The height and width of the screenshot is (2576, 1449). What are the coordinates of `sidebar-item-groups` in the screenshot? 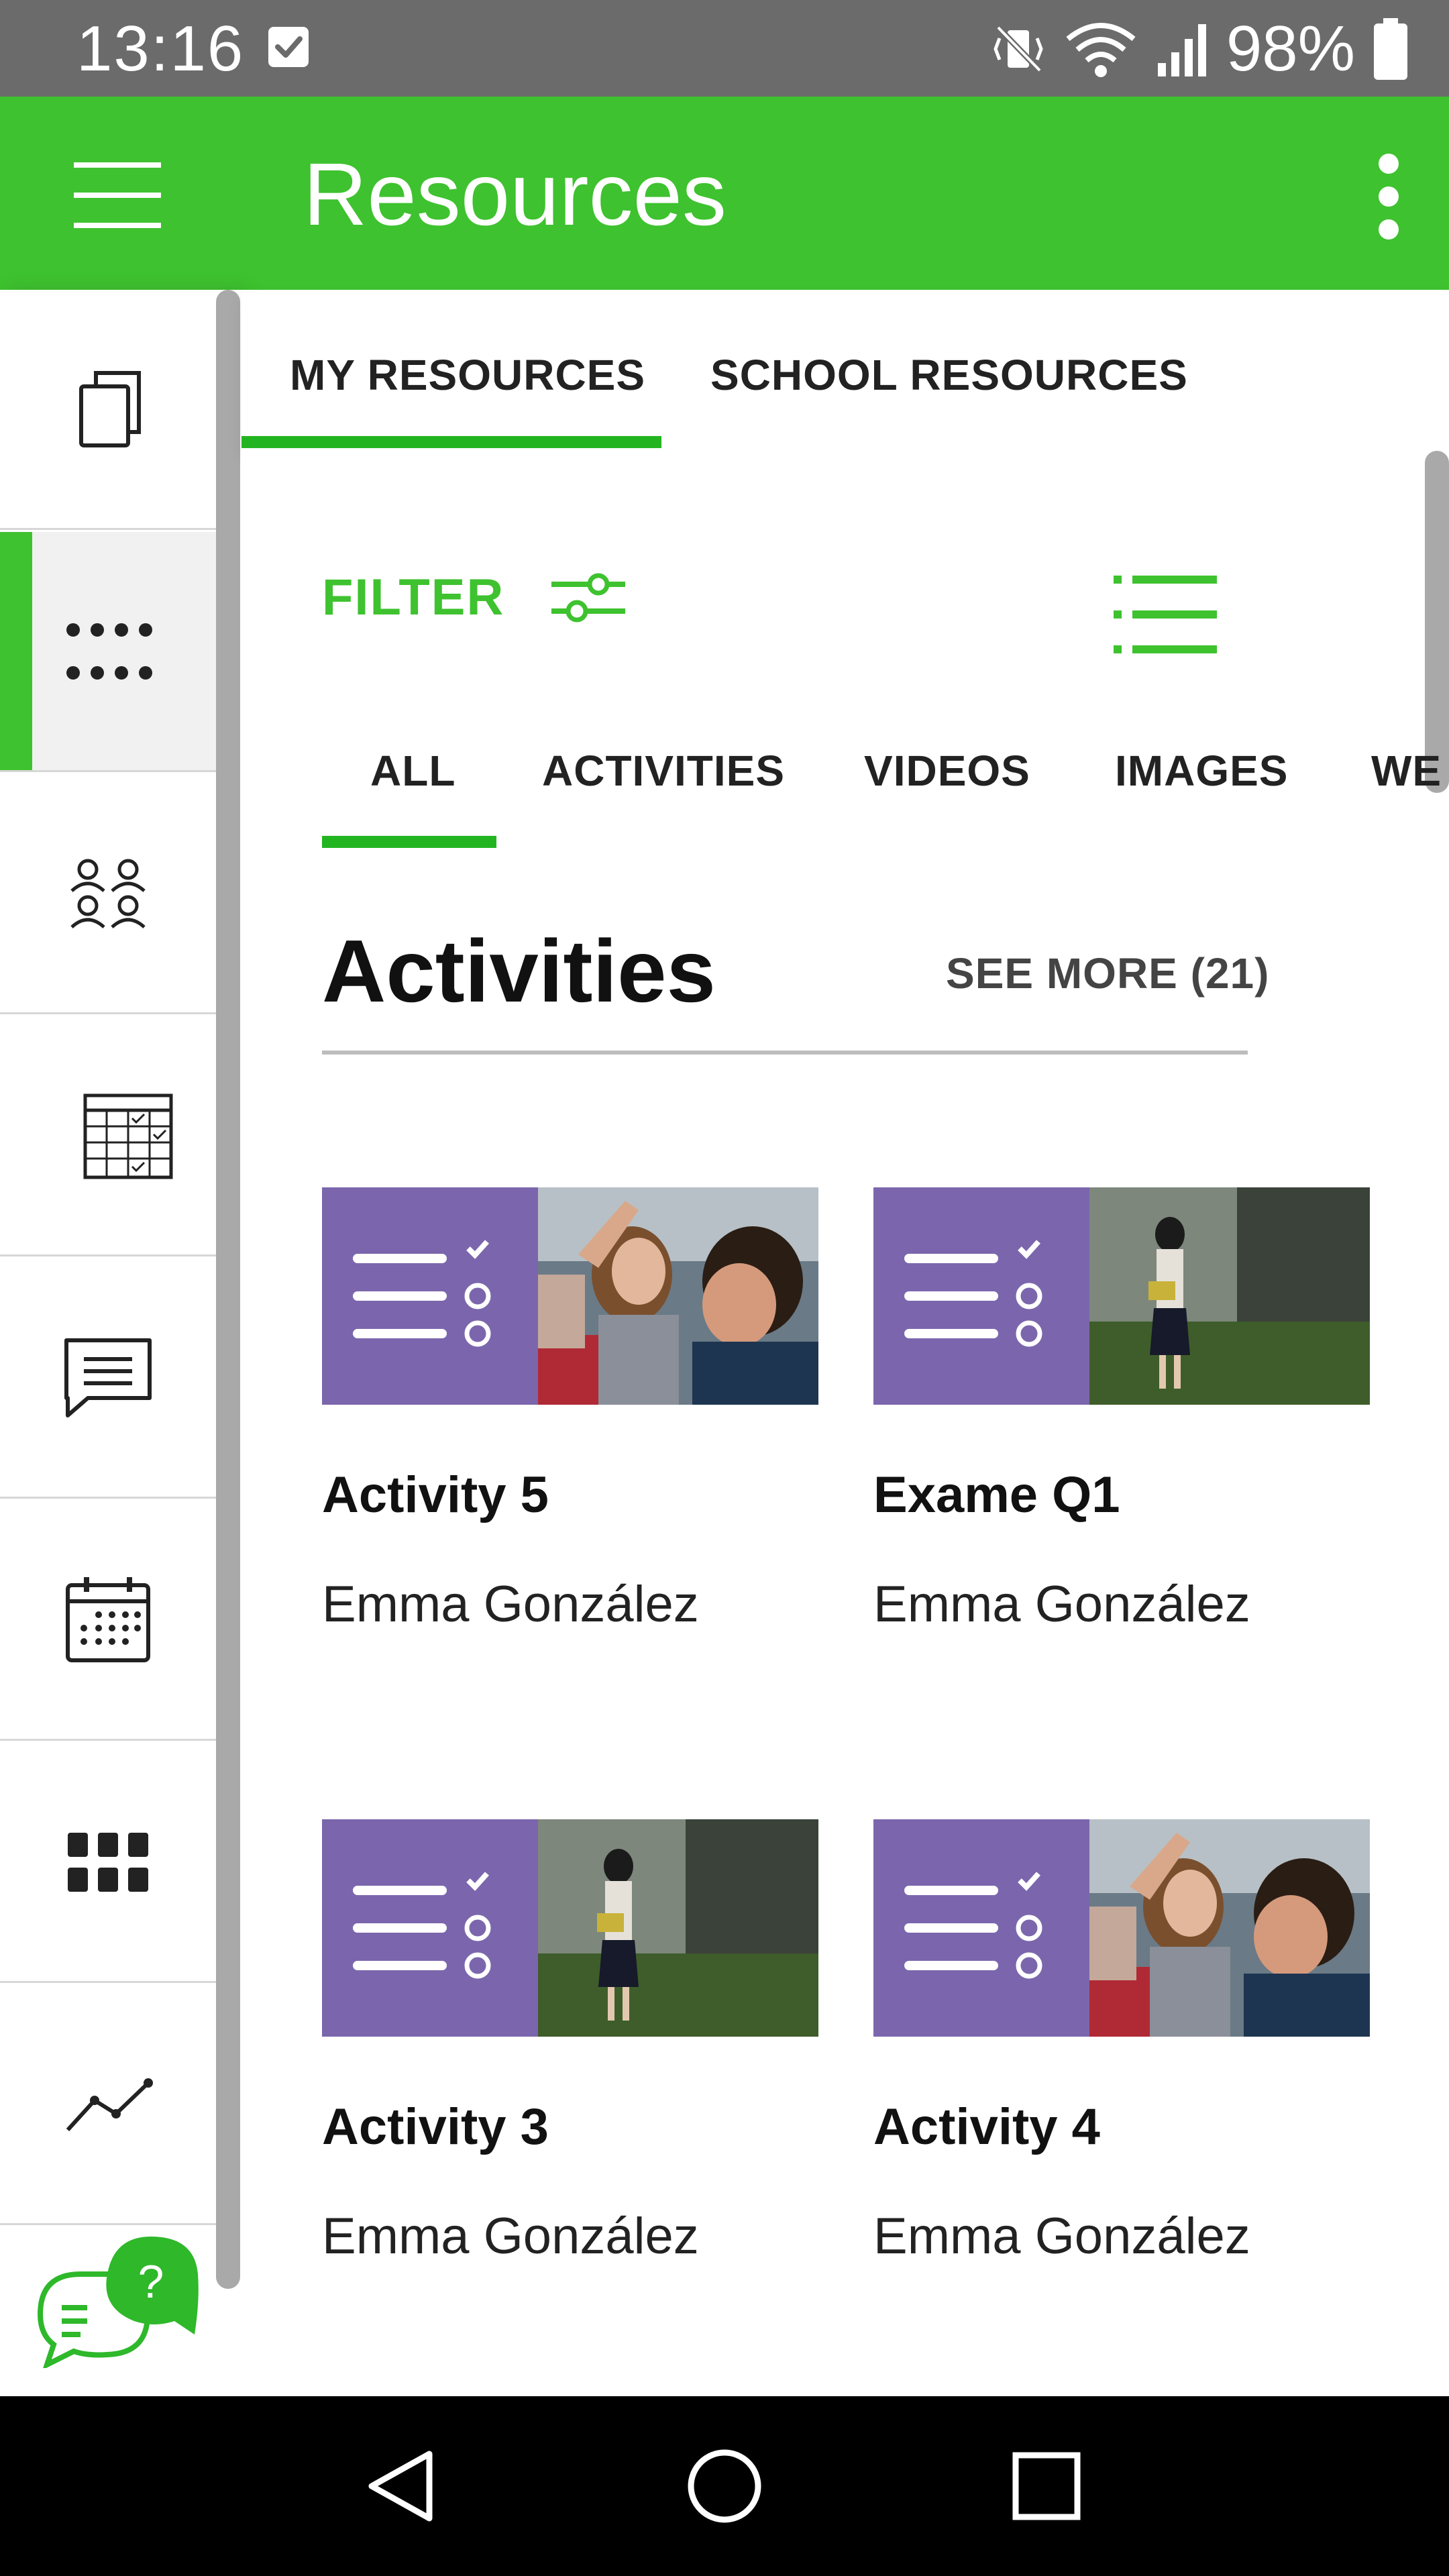 It's located at (108, 894).